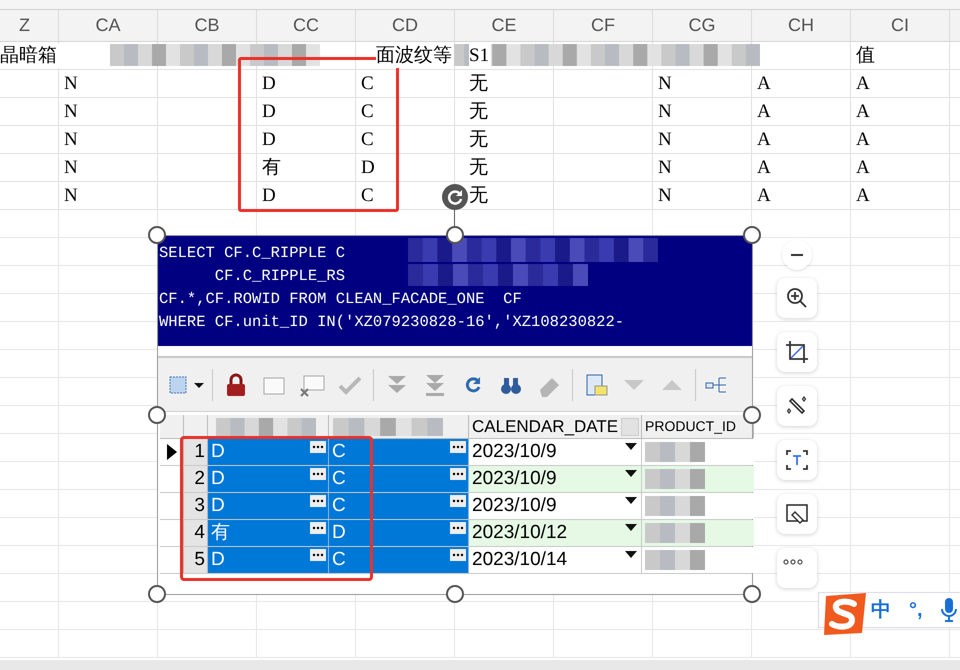  What do you see at coordinates (555, 479) in the screenshot?
I see `grid-cell: 2023/10/9` at bounding box center [555, 479].